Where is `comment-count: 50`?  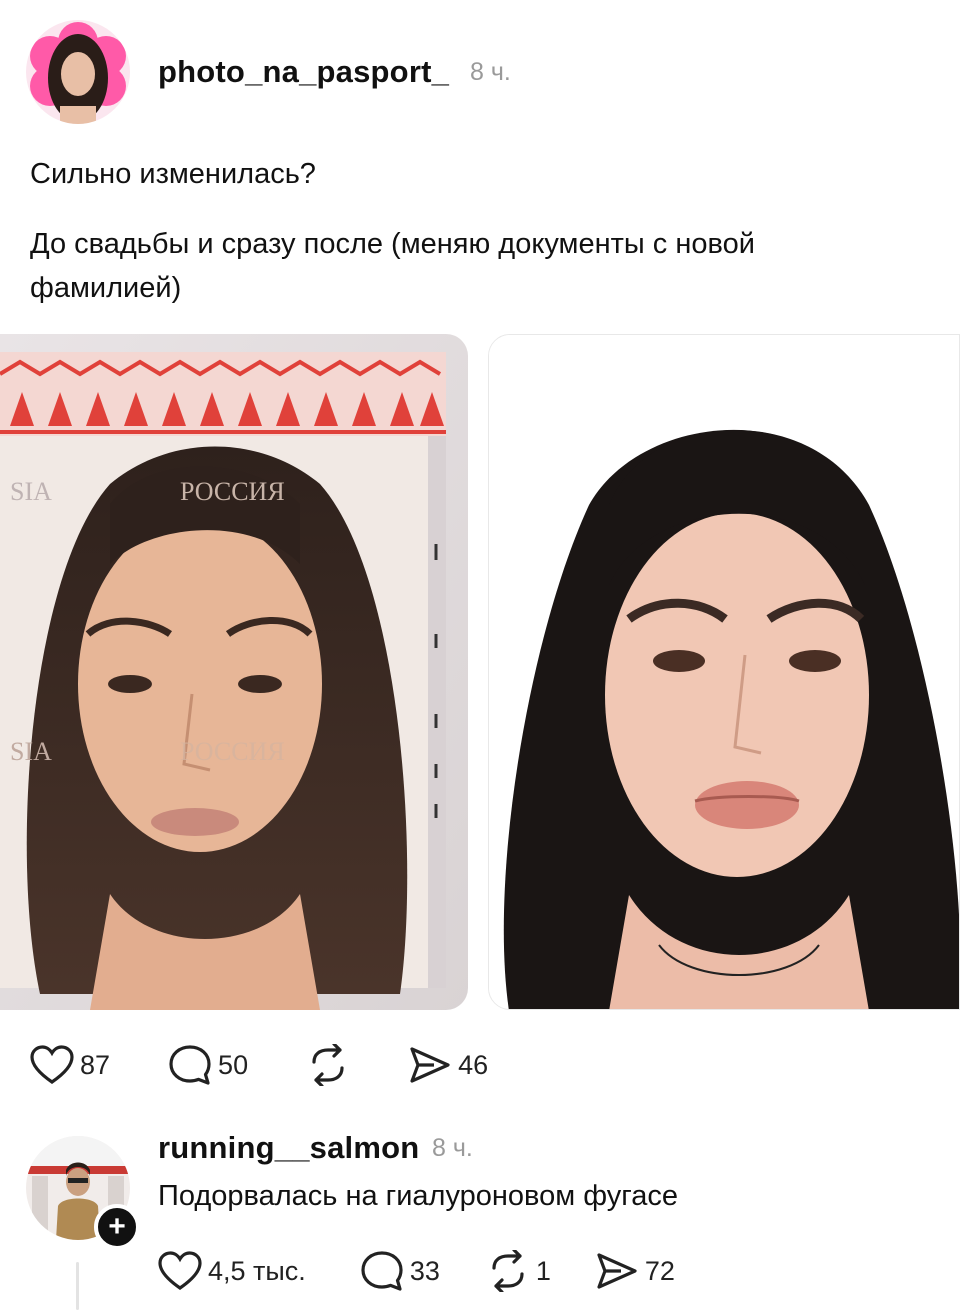
comment-count: 50 is located at coordinates (233, 1064).